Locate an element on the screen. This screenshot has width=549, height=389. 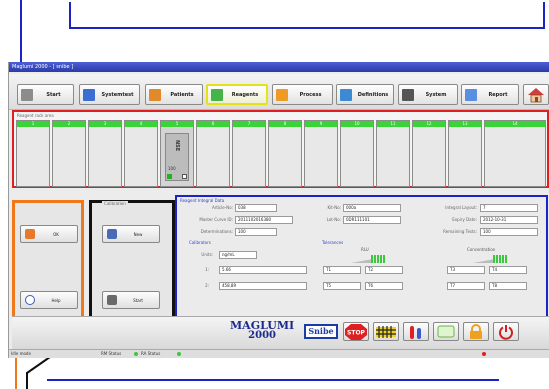
home-button is located at coordinates (536, 94).